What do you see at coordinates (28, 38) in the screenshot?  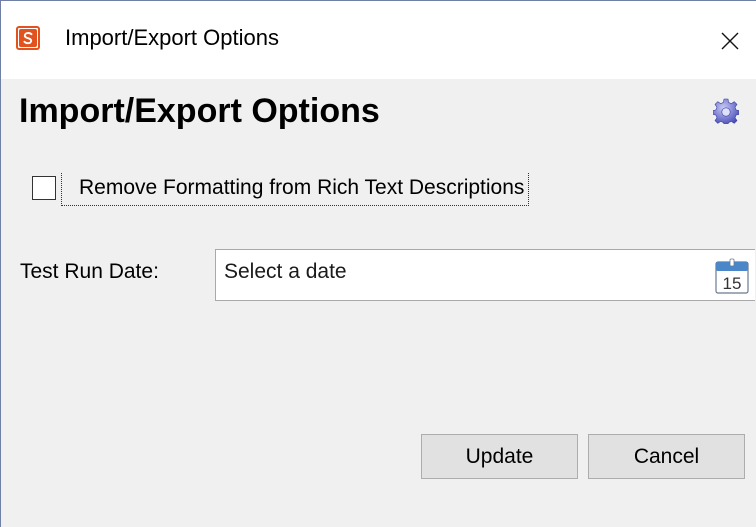 I see `app-s-icon` at bounding box center [28, 38].